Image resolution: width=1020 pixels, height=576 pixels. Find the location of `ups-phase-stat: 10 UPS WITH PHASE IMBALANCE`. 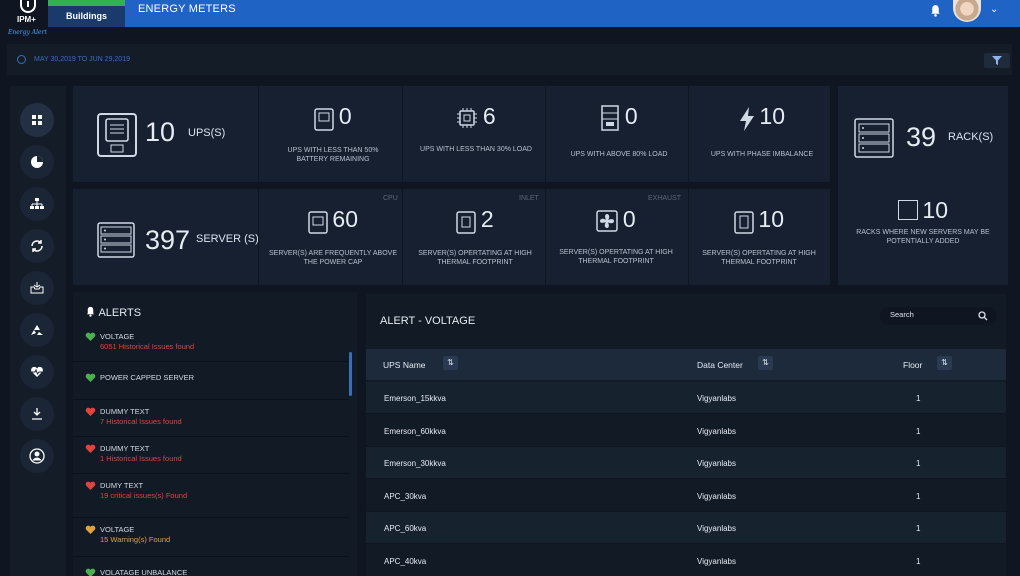

ups-phase-stat: 10 UPS WITH PHASE IMBALANCE is located at coordinates (762, 131).